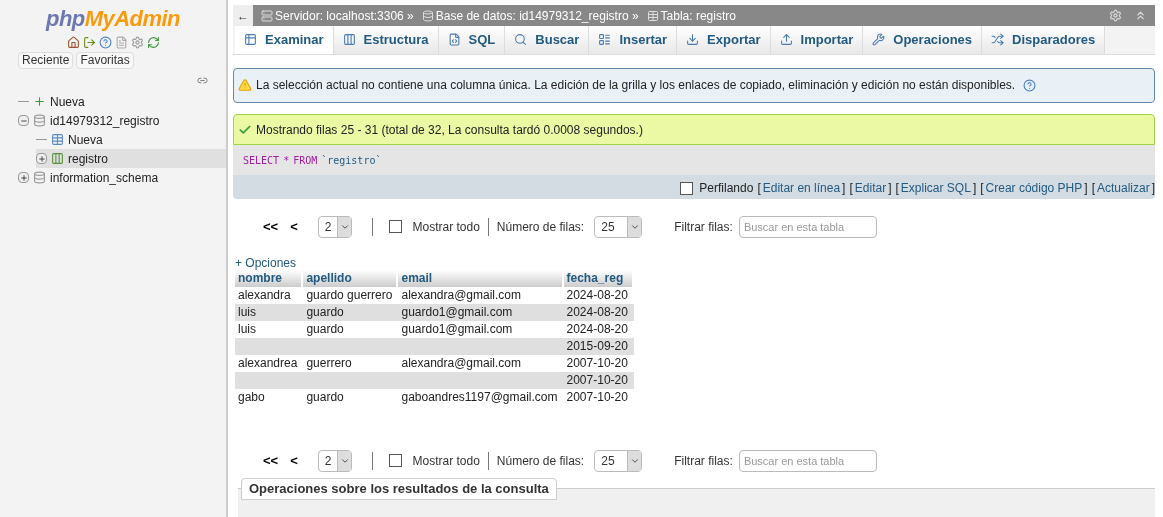  What do you see at coordinates (923, 40) in the screenshot?
I see `tab: Operaciones` at bounding box center [923, 40].